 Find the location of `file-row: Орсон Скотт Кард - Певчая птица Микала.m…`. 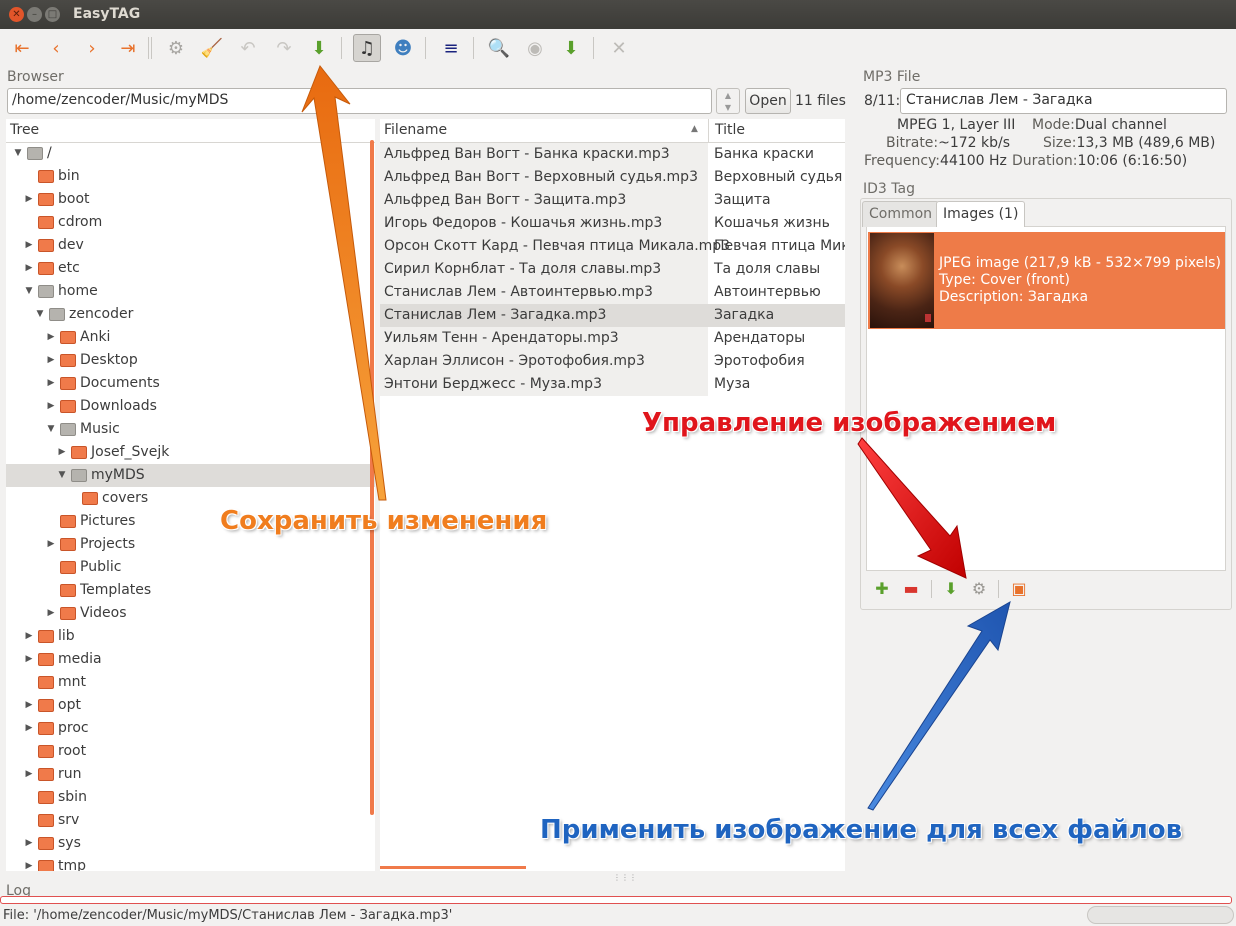

file-row: Орсон Скотт Кард - Певчая птица Микала.m… is located at coordinates (612, 246).